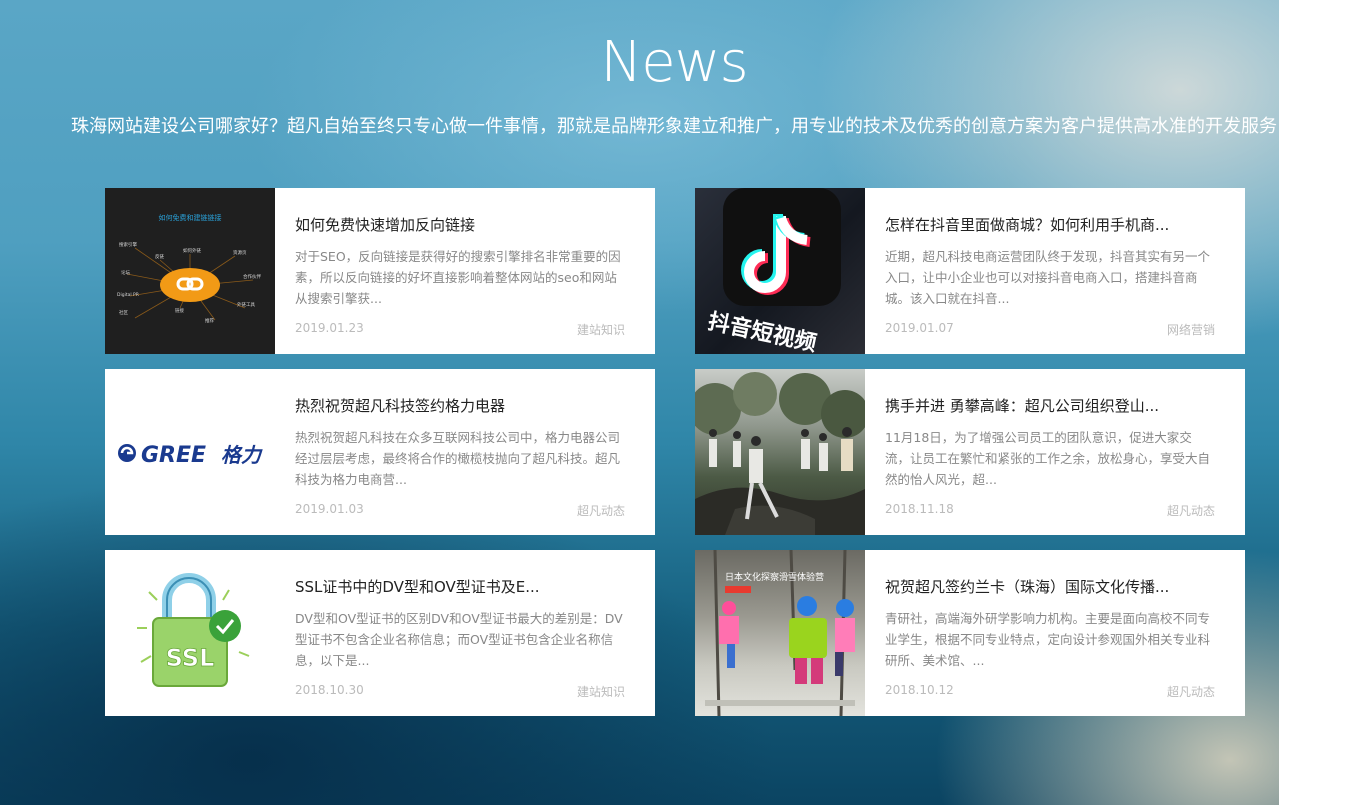  What do you see at coordinates (190, 217) in the screenshot?
I see `diagram-caption: 如何免费和建链链接` at bounding box center [190, 217].